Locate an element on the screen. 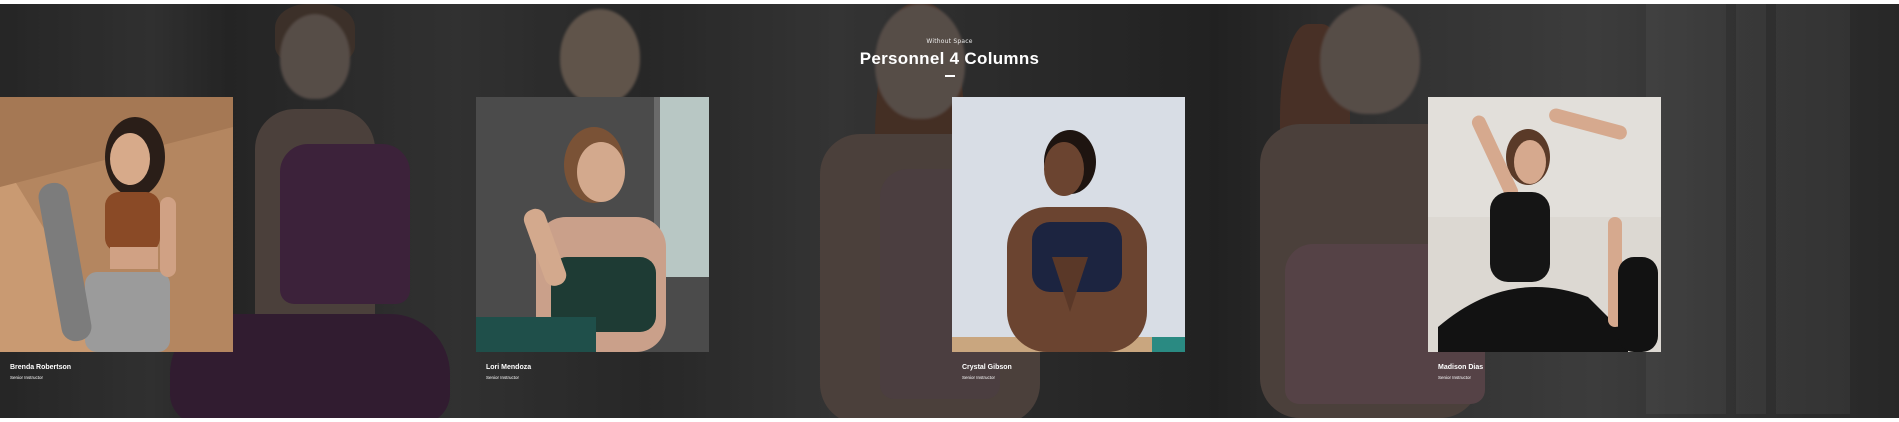 This screenshot has width=1899, height=422. photo-madison-dias is located at coordinates (1544, 224).